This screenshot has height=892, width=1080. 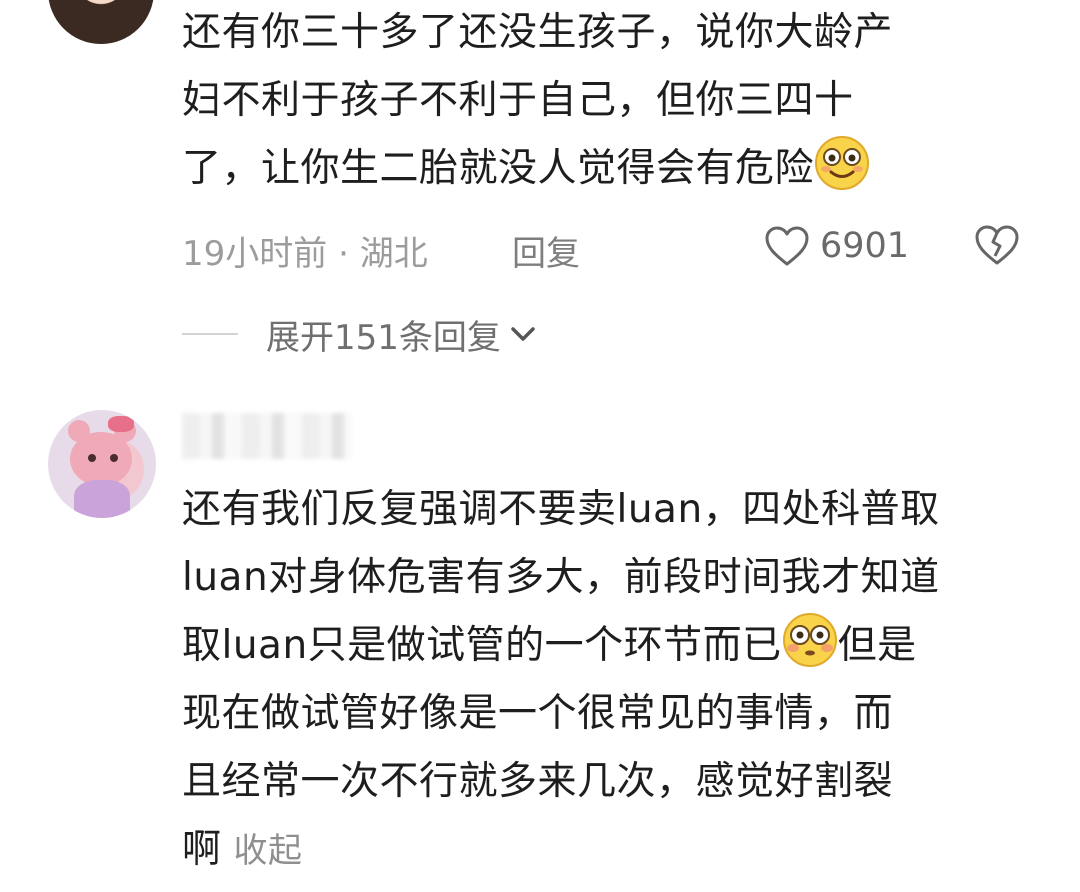 What do you see at coordinates (612, 850) in the screenshot?
I see `comment-line: 啊收起` at bounding box center [612, 850].